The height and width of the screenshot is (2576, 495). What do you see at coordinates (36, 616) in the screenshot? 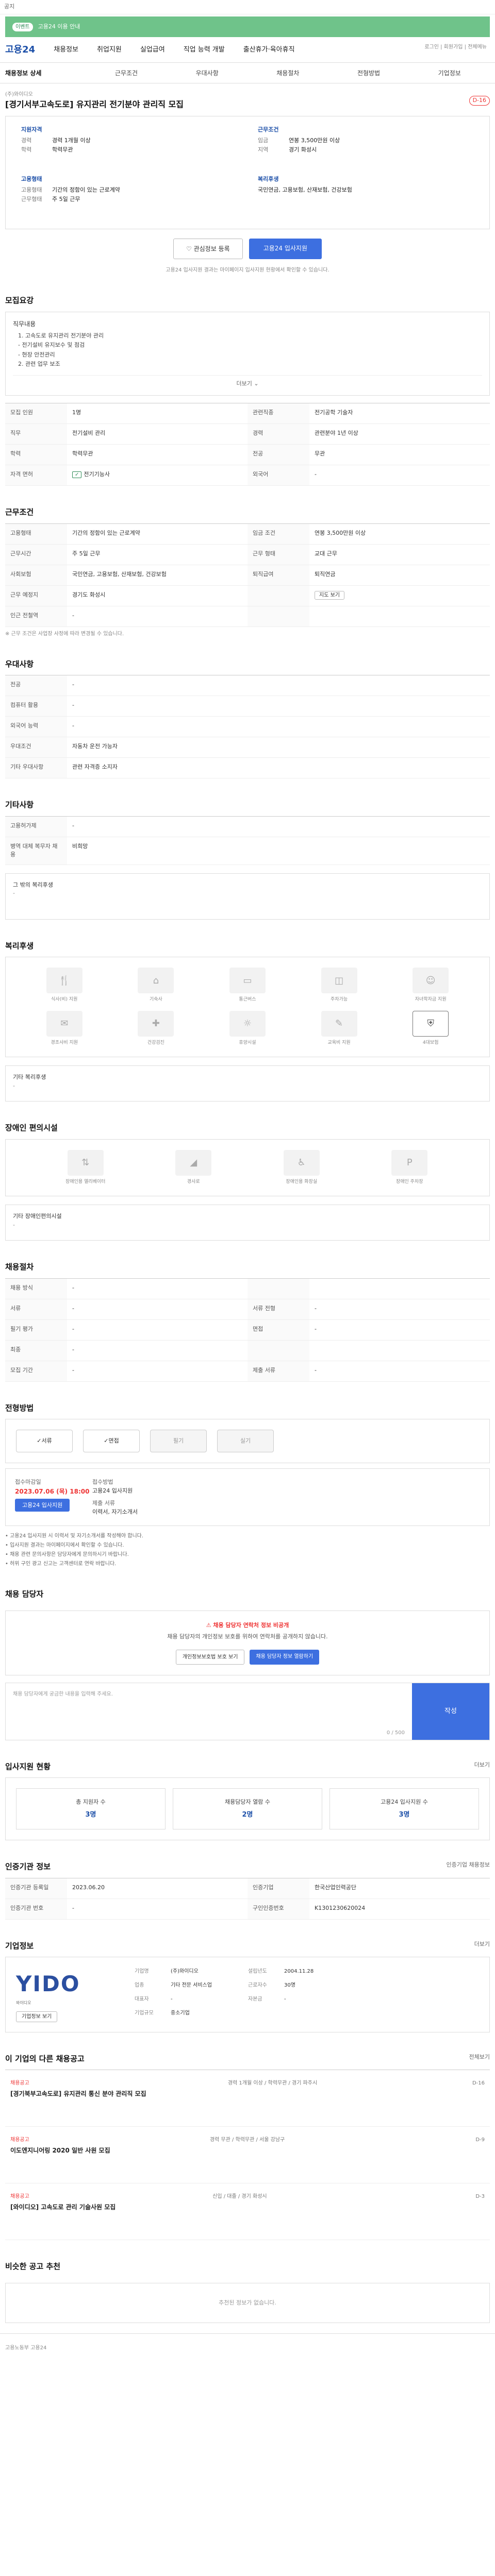
I see `cell-key: 인근 전철역` at bounding box center [36, 616].